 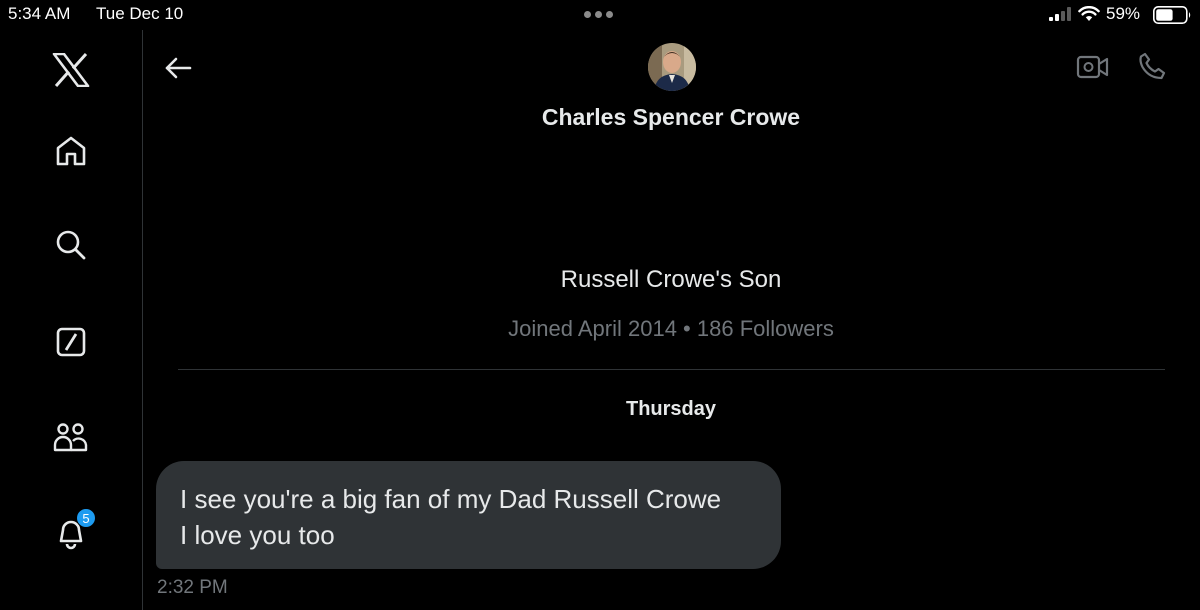 I want to click on back-button, so click(x=178, y=68).